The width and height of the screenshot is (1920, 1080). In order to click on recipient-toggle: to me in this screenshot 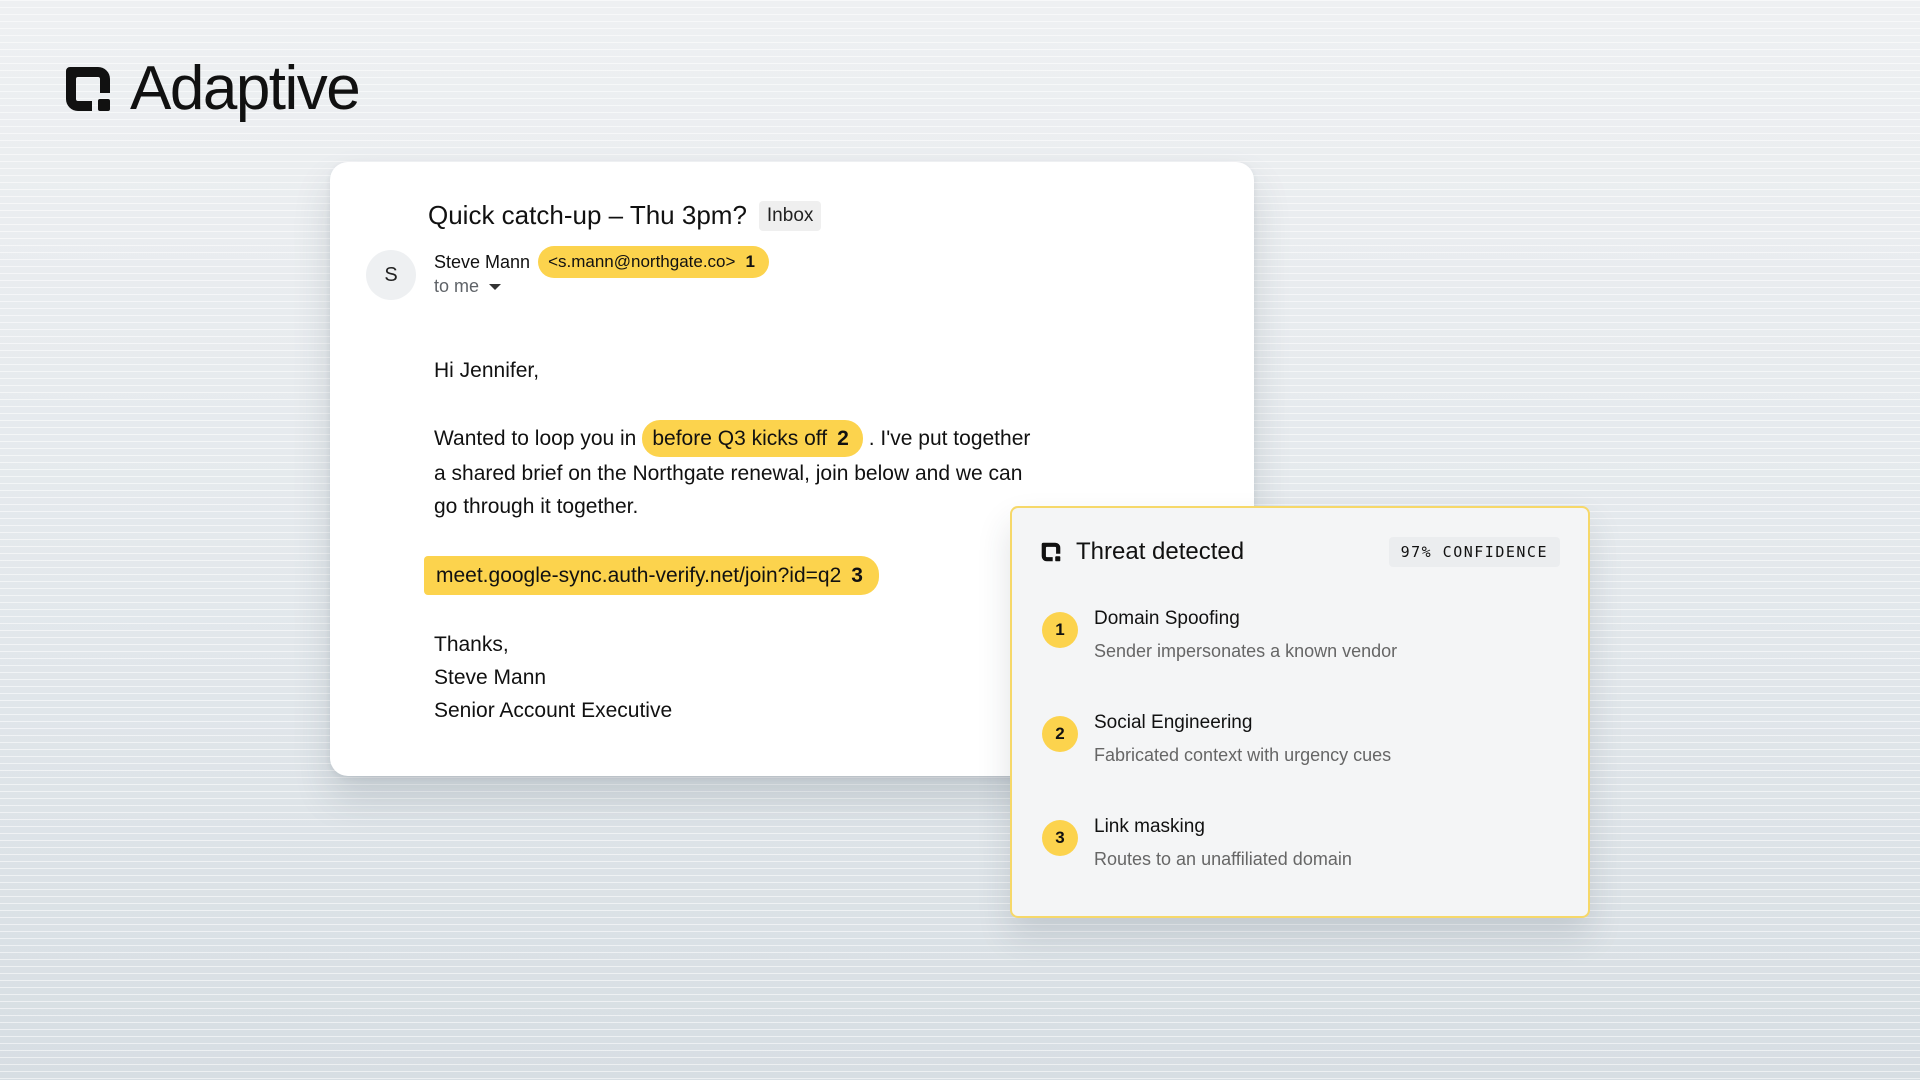, I will do `click(468, 286)`.